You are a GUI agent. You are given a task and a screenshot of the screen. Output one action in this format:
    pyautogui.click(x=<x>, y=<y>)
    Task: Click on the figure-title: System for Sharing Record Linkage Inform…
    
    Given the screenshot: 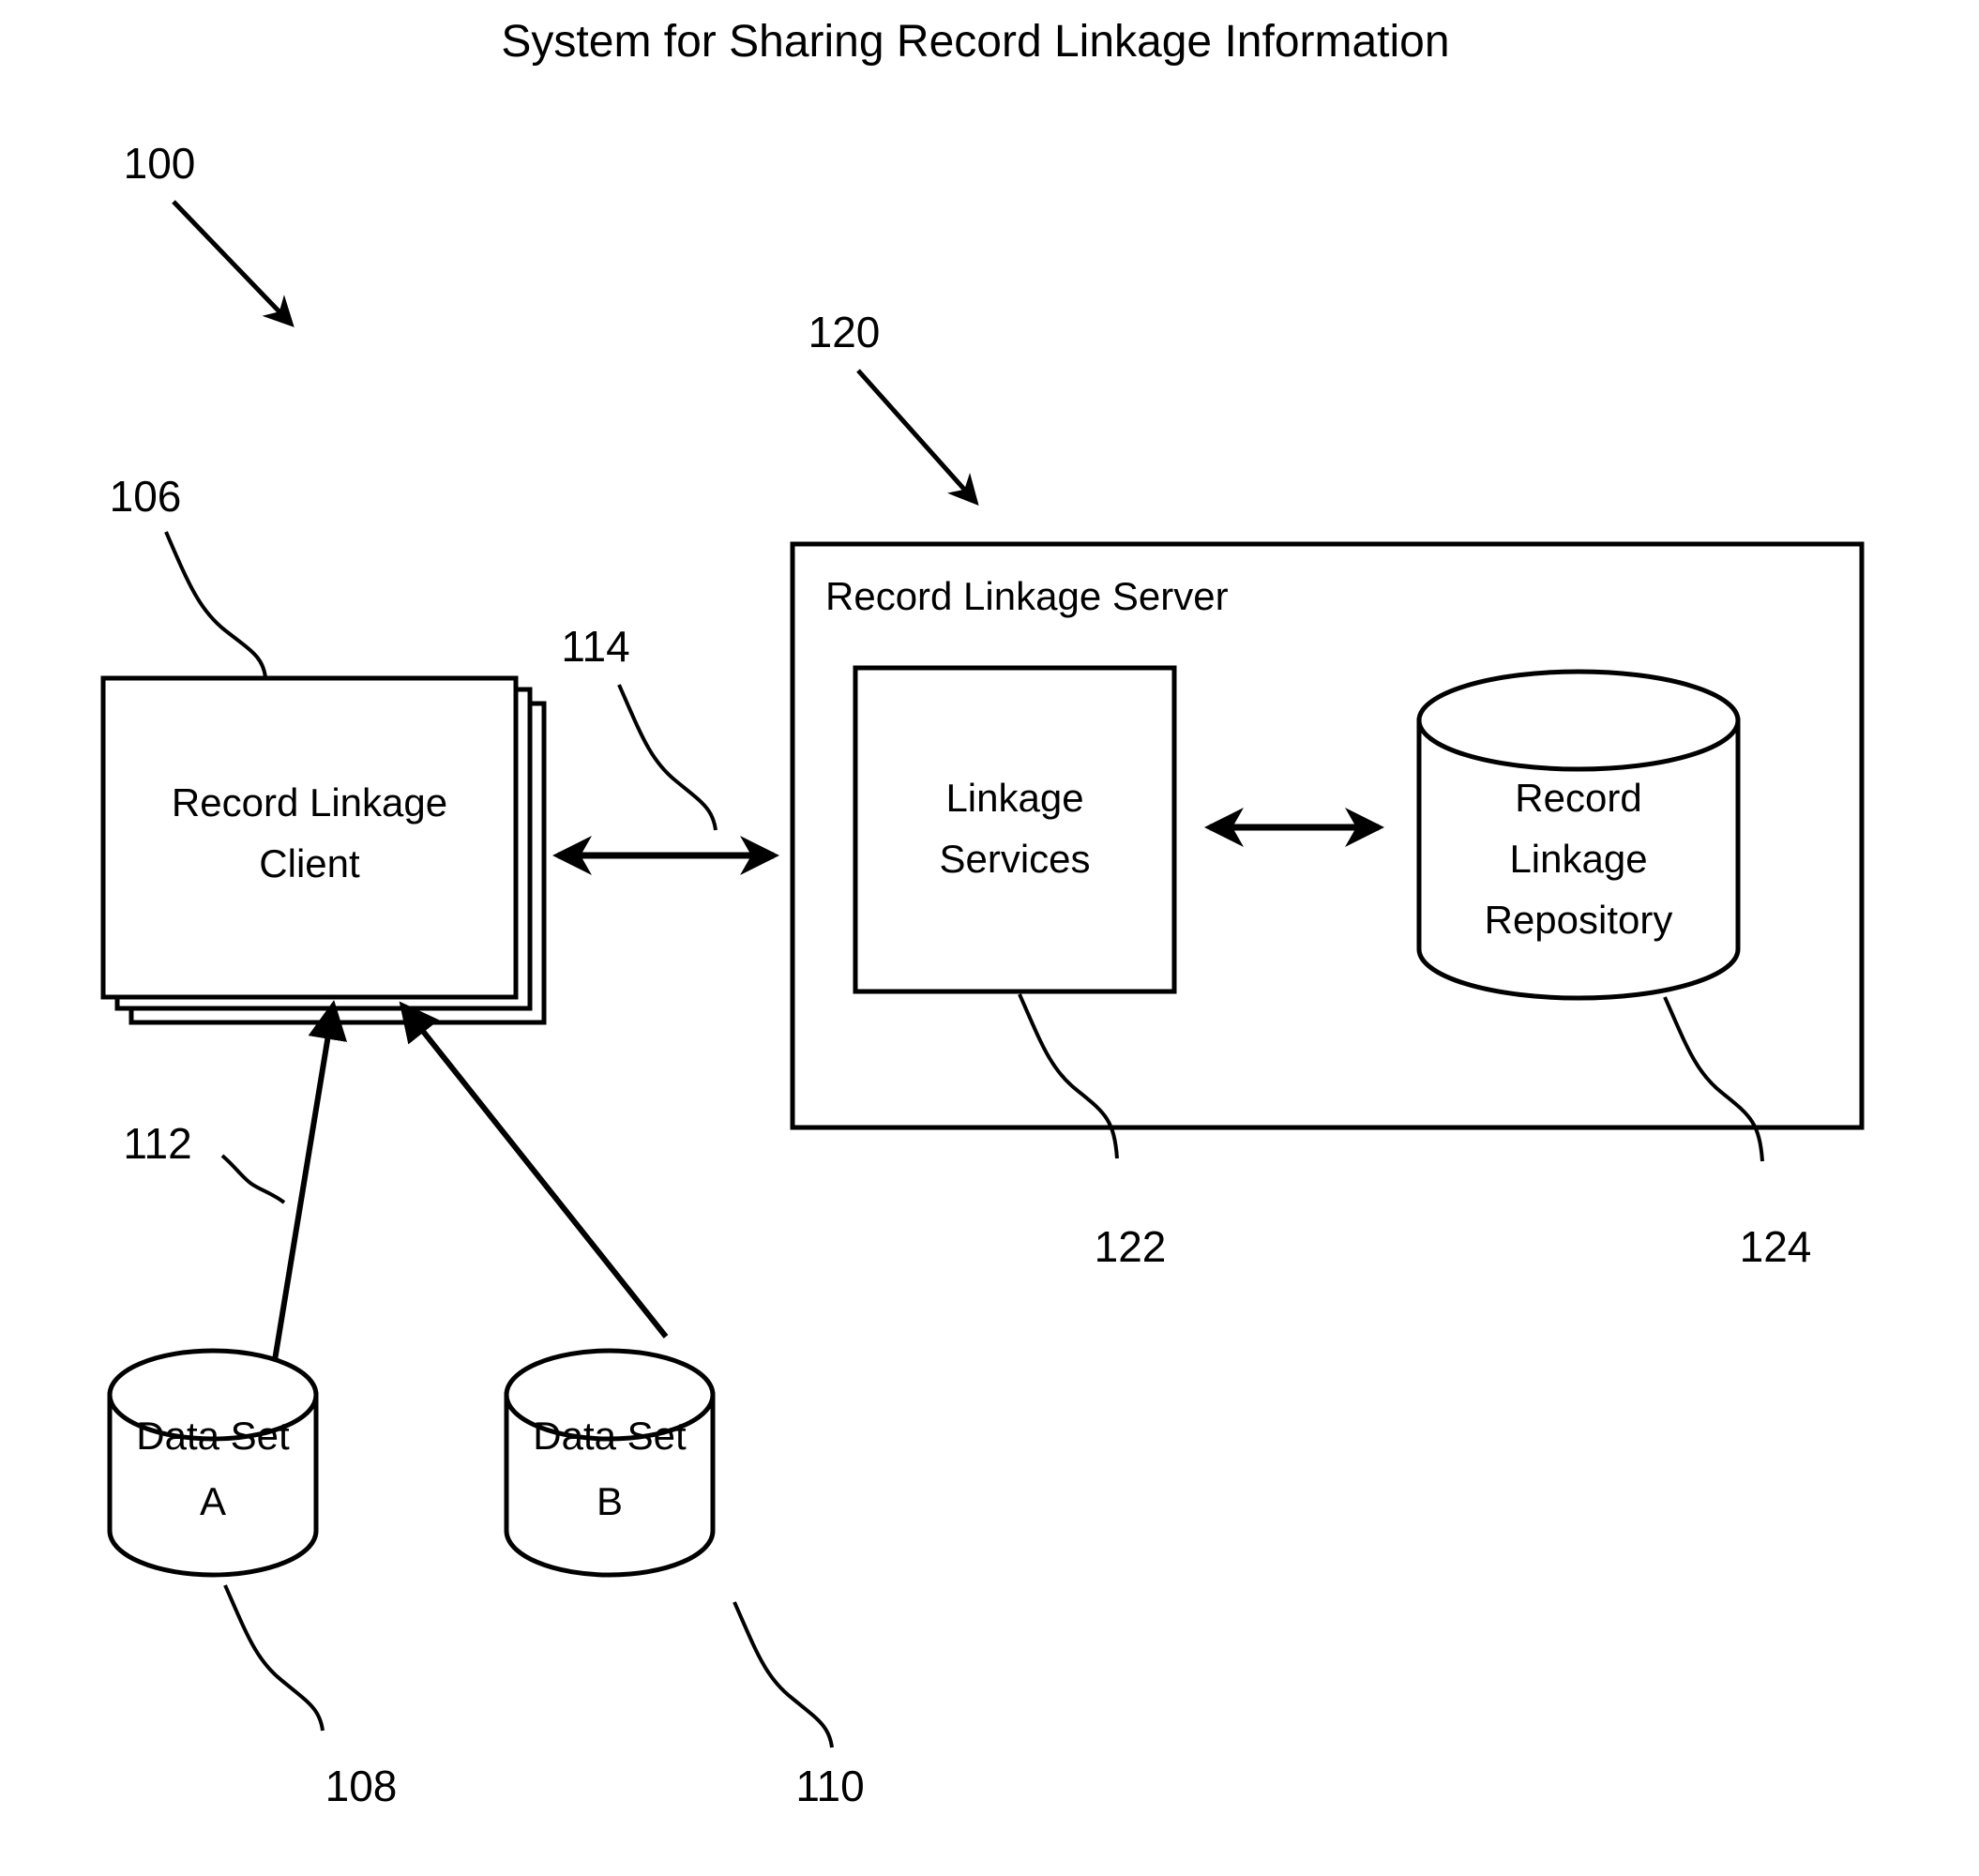 What is the action you would take?
    pyautogui.click(x=975, y=42)
    